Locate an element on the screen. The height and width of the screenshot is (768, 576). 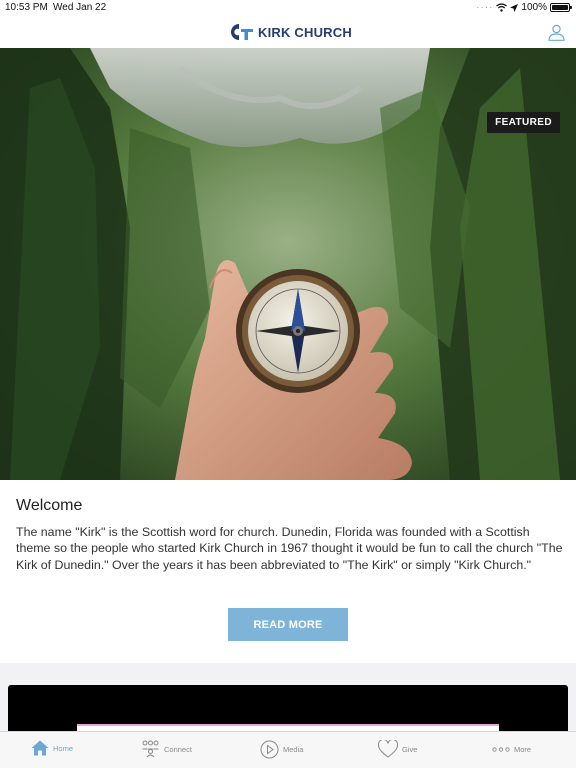
play-icon is located at coordinates (269, 749).